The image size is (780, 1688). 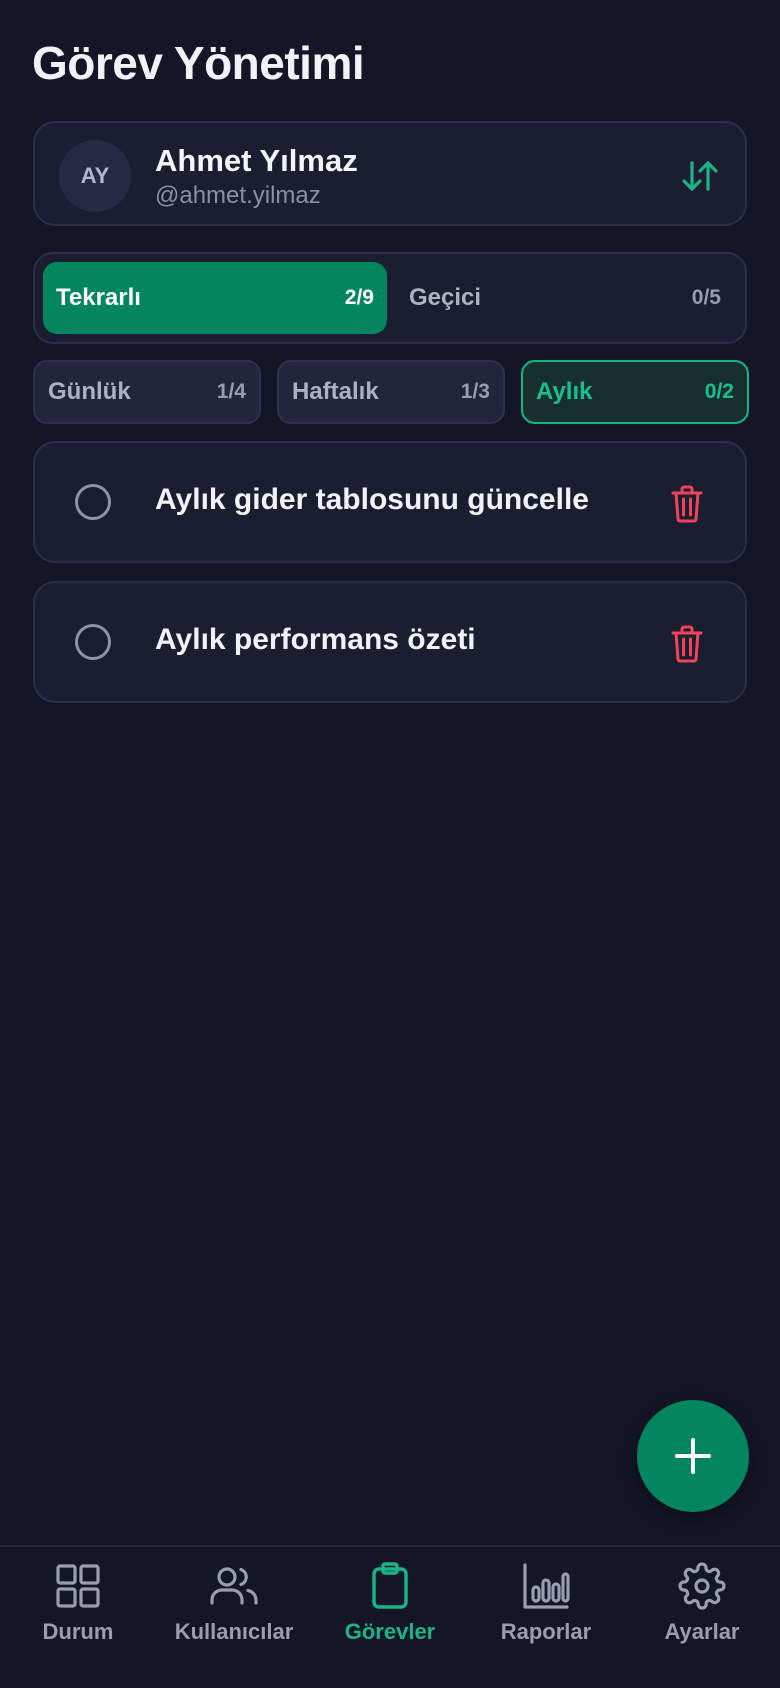 I want to click on nav-item-durum: Durum, so click(x=78, y=1611).